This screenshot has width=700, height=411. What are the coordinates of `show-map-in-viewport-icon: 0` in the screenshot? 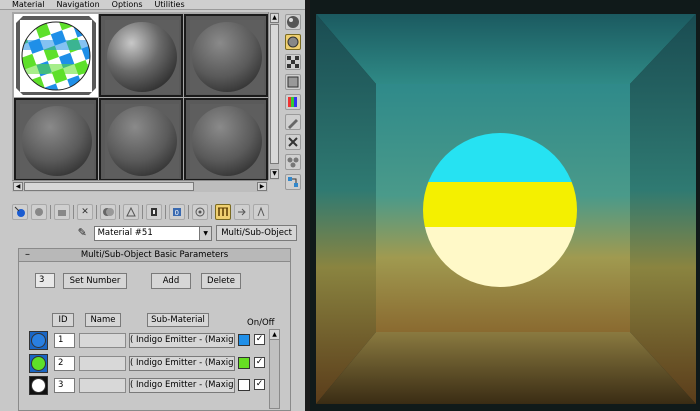 It's located at (177, 212).